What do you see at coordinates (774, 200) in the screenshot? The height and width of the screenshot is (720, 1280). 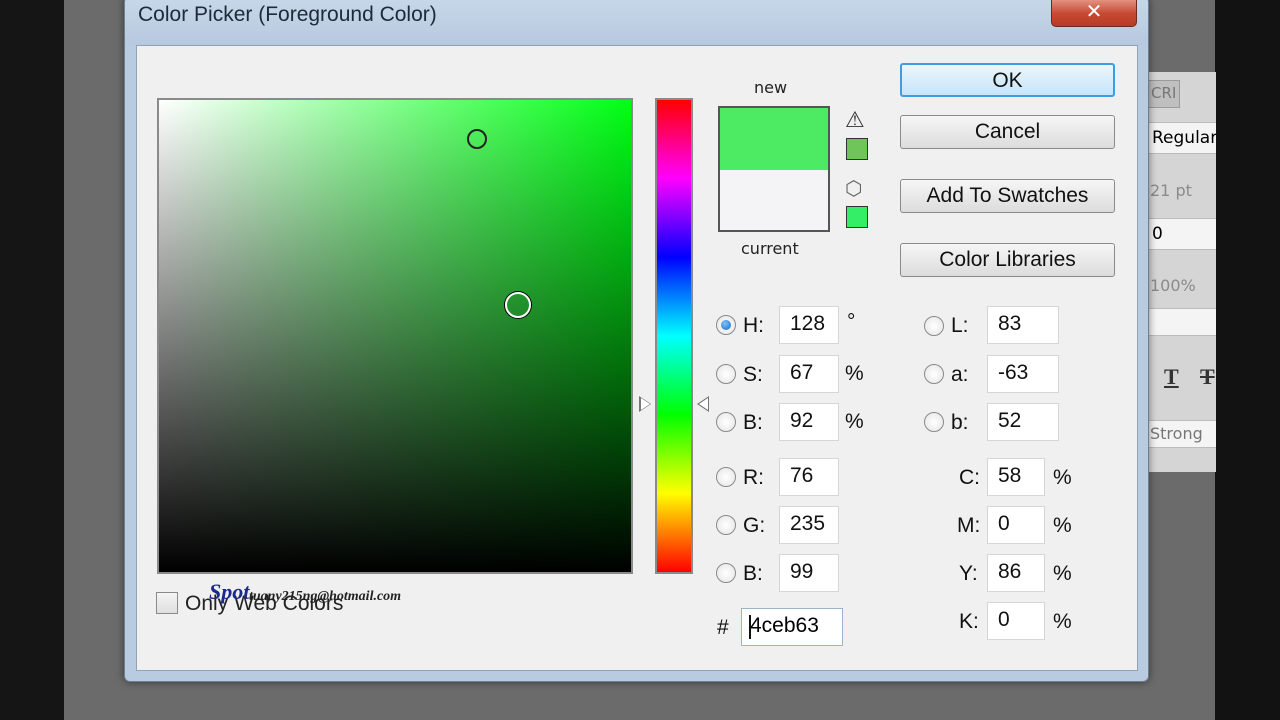 I see `current-color-swatch` at bounding box center [774, 200].